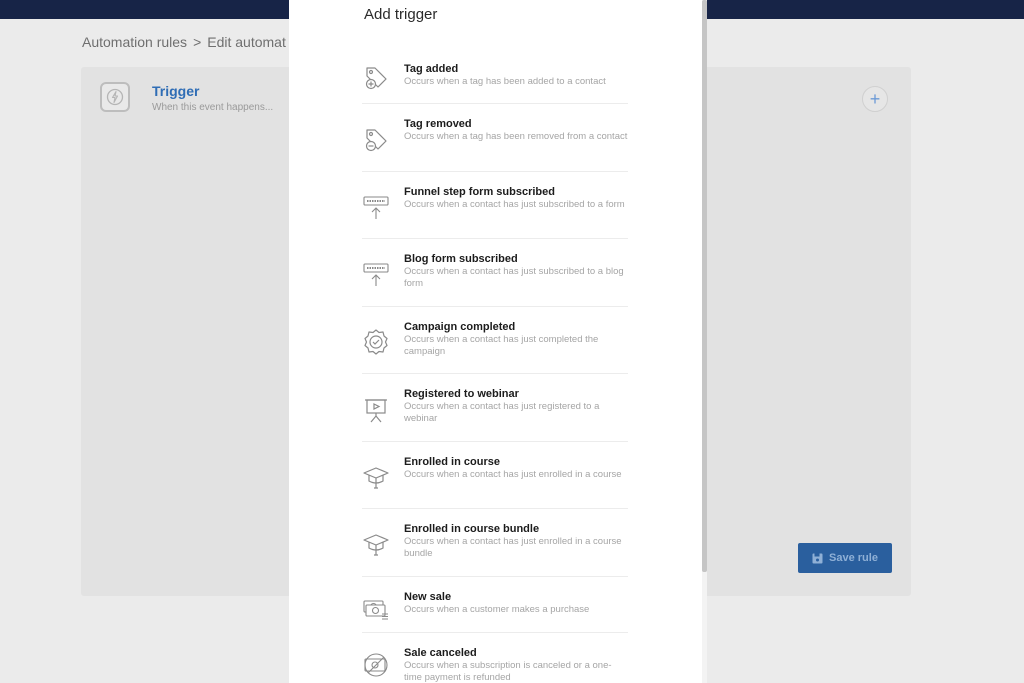 The image size is (1024, 683). Describe the element at coordinates (376, 341) in the screenshot. I see `badge-check-icon` at that location.